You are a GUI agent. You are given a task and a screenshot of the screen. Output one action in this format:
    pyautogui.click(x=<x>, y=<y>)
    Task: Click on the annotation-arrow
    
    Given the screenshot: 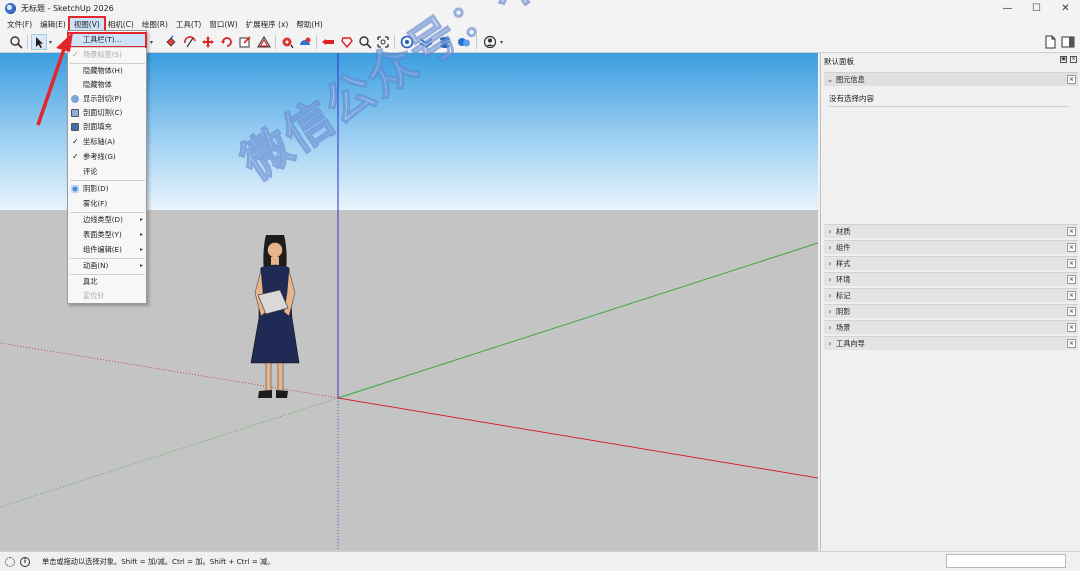 What is the action you would take?
    pyautogui.click(x=54, y=79)
    